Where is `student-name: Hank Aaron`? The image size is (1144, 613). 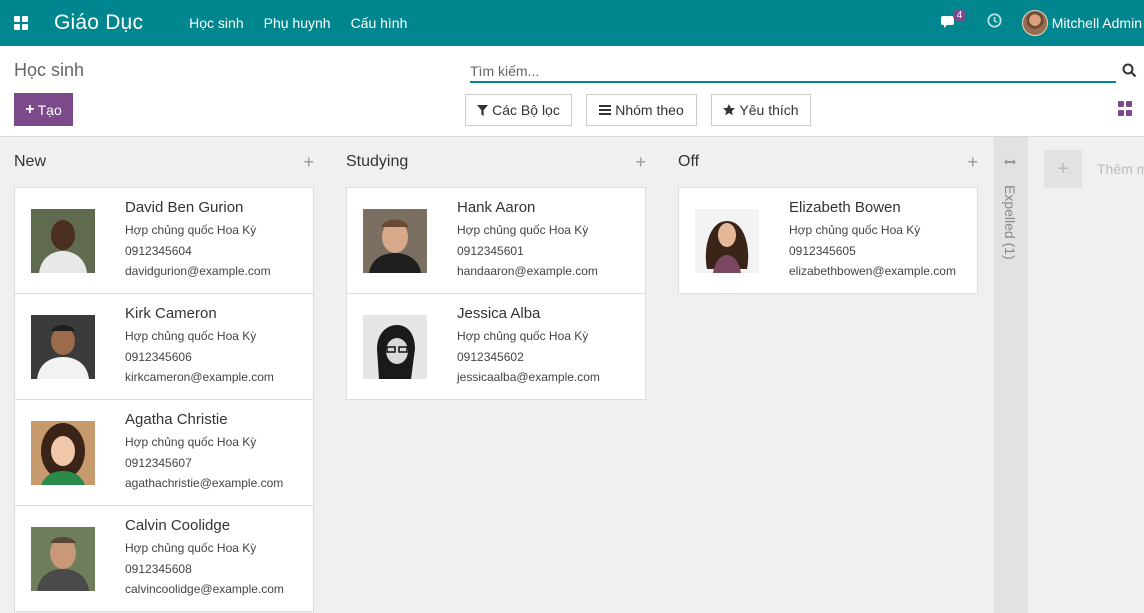 student-name: Hank Aaron is located at coordinates (496, 207).